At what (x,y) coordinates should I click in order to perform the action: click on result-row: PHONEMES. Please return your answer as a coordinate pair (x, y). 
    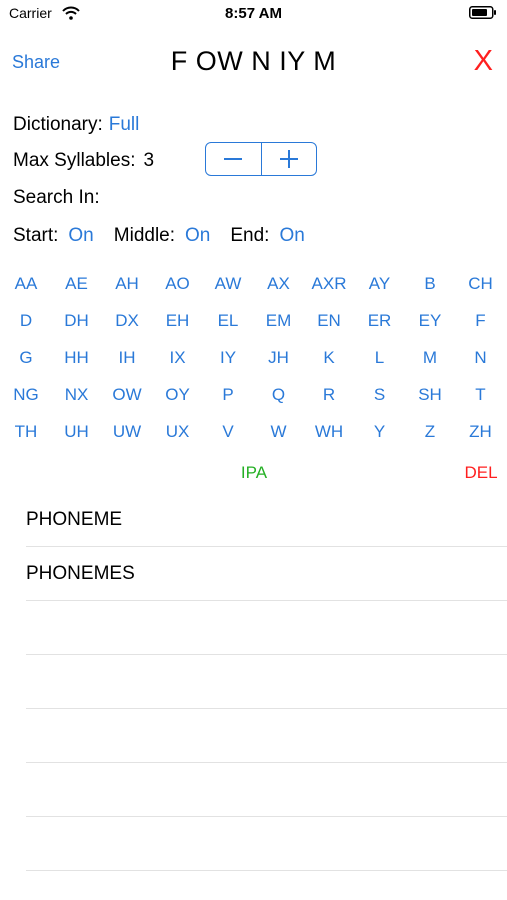
    Looking at the image, I should click on (266, 574).